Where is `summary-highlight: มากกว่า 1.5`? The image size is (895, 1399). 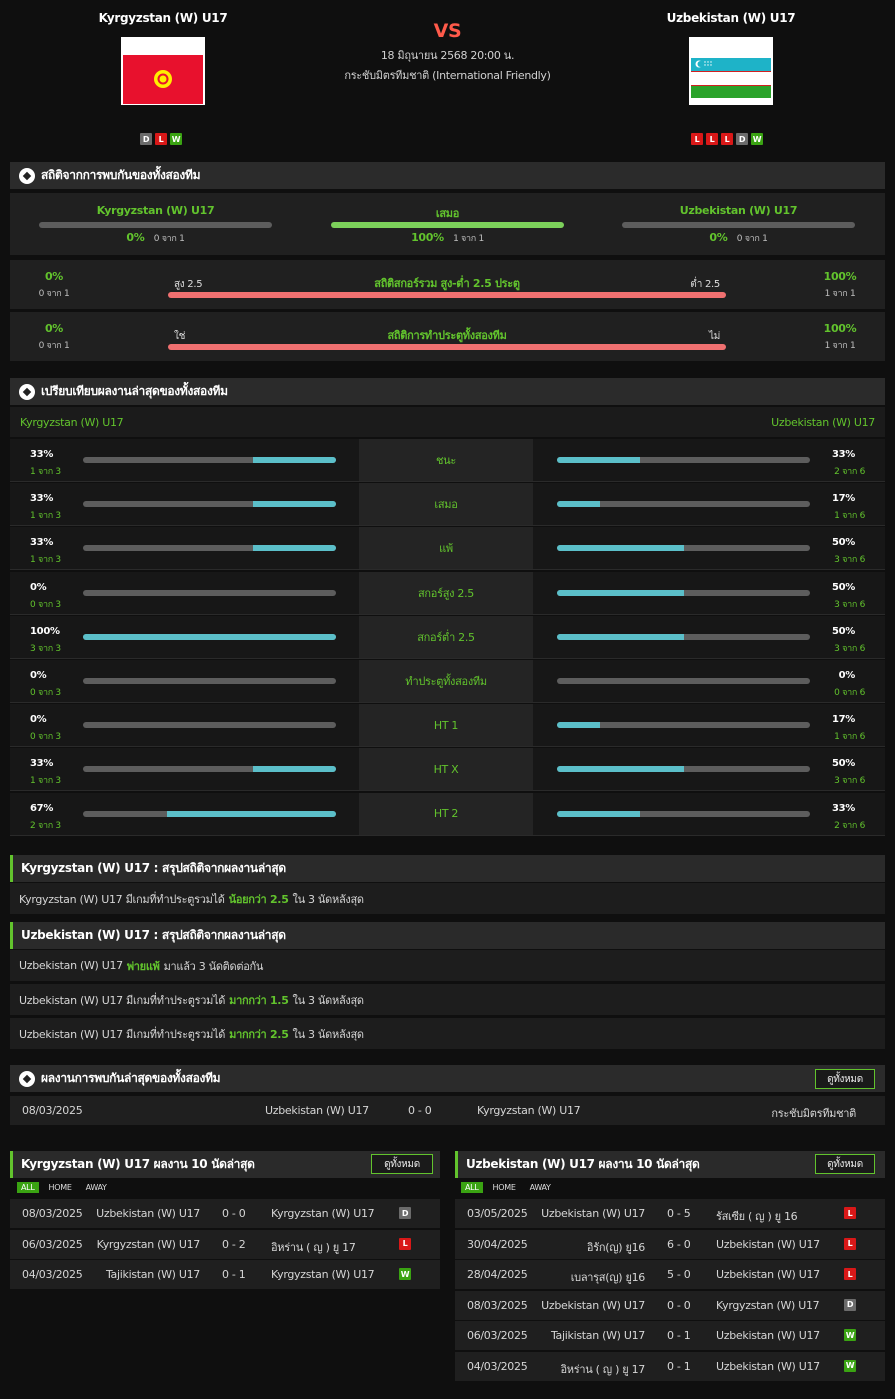
summary-highlight: มากกว่า 1.5 is located at coordinates (259, 1000).